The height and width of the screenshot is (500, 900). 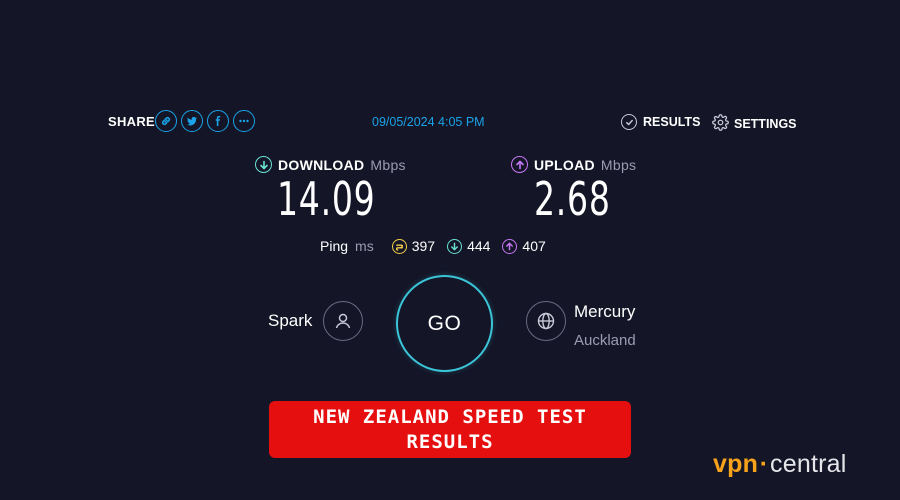 What do you see at coordinates (604, 312) in the screenshot?
I see `server-name: Mercury` at bounding box center [604, 312].